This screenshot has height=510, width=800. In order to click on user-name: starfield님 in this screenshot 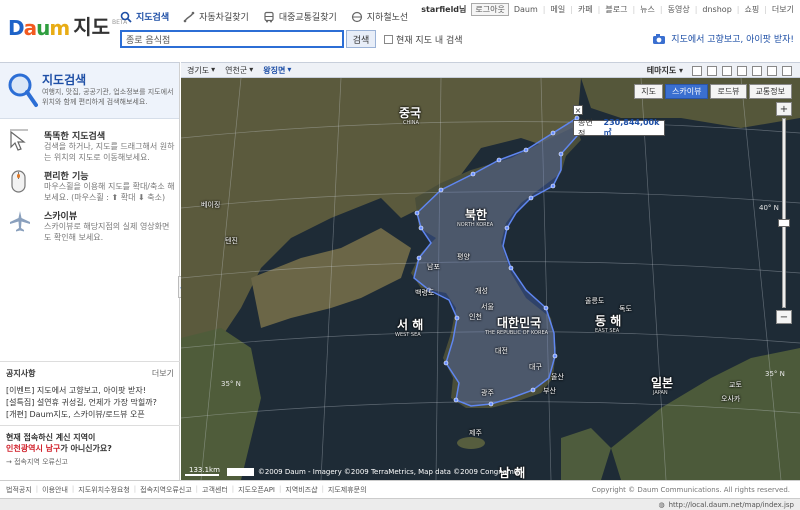, I will do `click(444, 9)`.